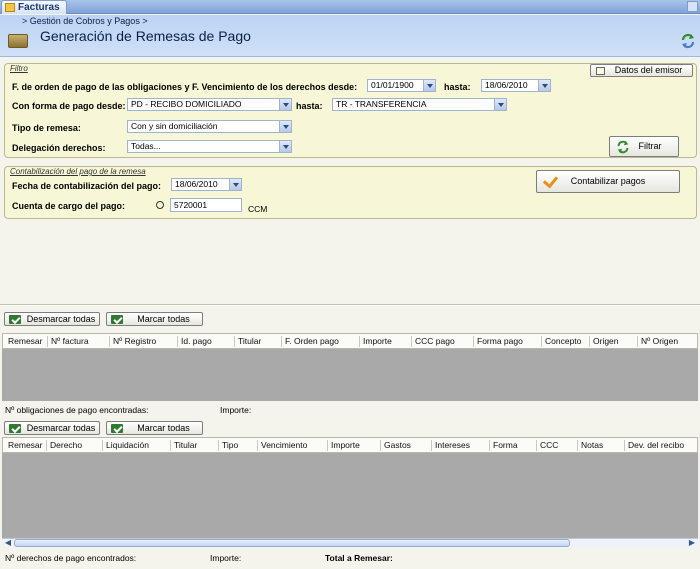 The image size is (700, 569). What do you see at coordinates (160, 205) in the screenshot?
I see `search-icon` at bounding box center [160, 205].